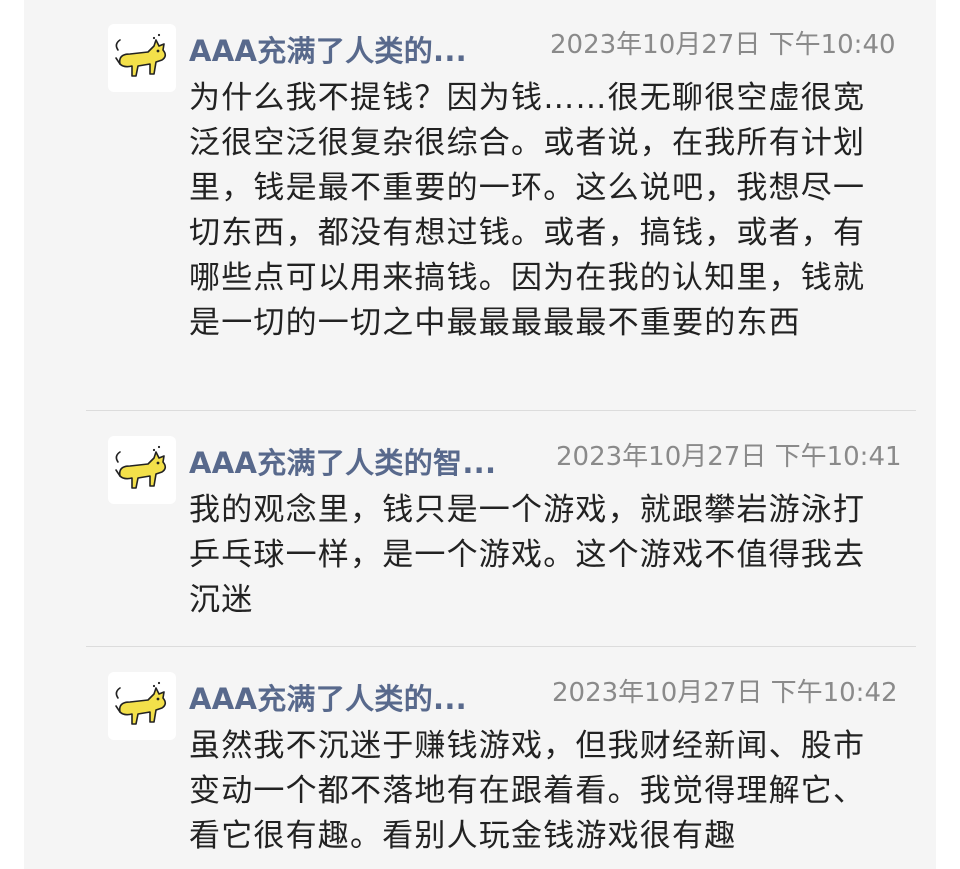 This screenshot has width=960, height=869. What do you see at coordinates (729, 457) in the screenshot?
I see `message-timestamp: 2023年10月27日 下午10:41` at bounding box center [729, 457].